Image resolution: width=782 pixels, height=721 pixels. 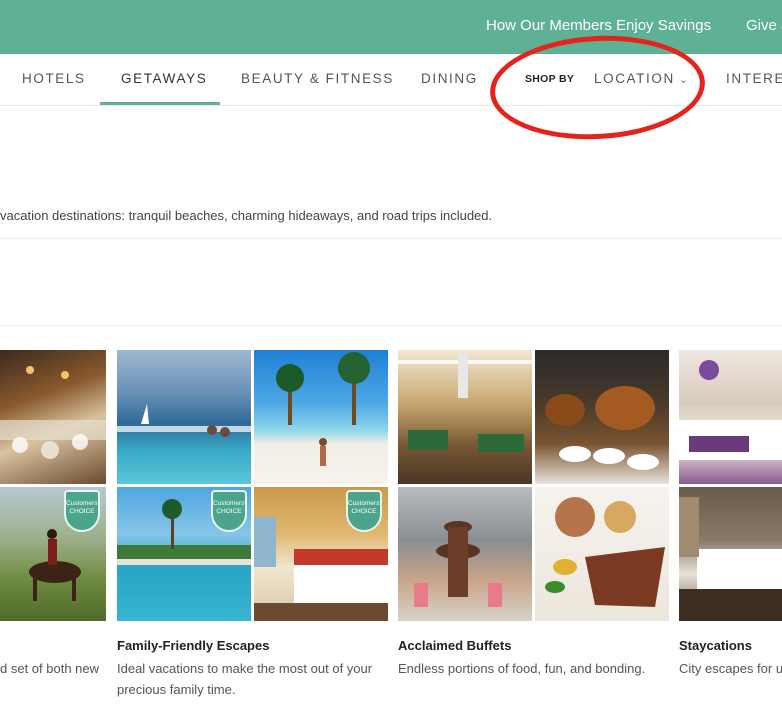 What do you see at coordinates (391, 27) in the screenshot?
I see `top-bar: How Our Members Enjoy Savings Give a` at bounding box center [391, 27].